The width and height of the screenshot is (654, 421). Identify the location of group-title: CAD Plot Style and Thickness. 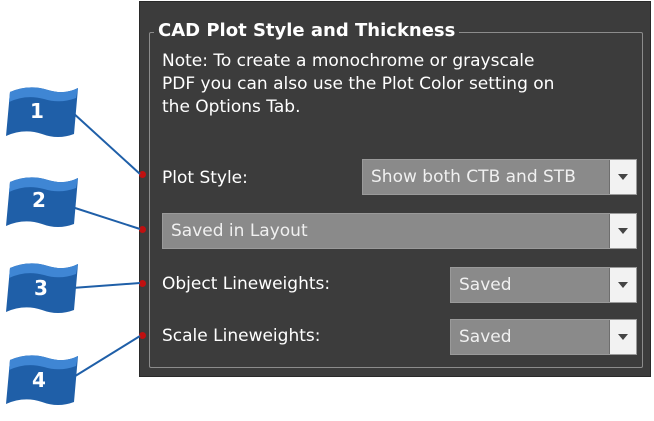
(307, 31).